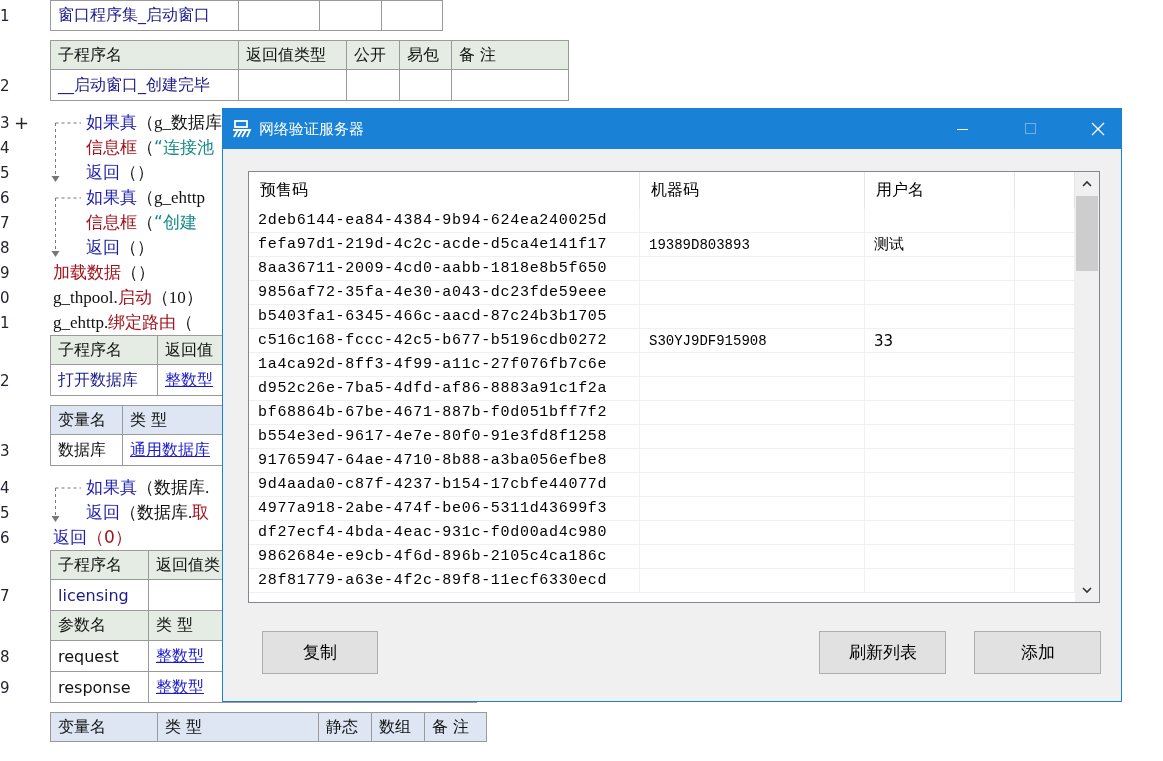 The image size is (1163, 761). I want to click on dialog-button: 添加, so click(1037, 652).